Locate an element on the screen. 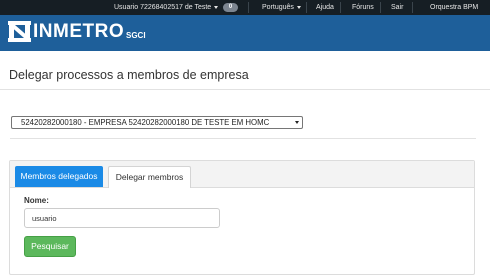 The image size is (490, 280). language-menu: Português is located at coordinates (281, 7).